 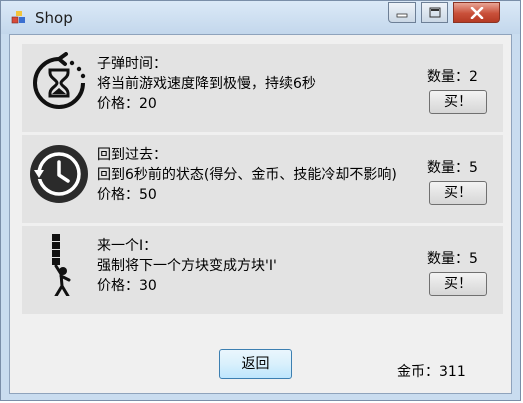 I want to click on item-price: 价格：20, so click(x=127, y=104).